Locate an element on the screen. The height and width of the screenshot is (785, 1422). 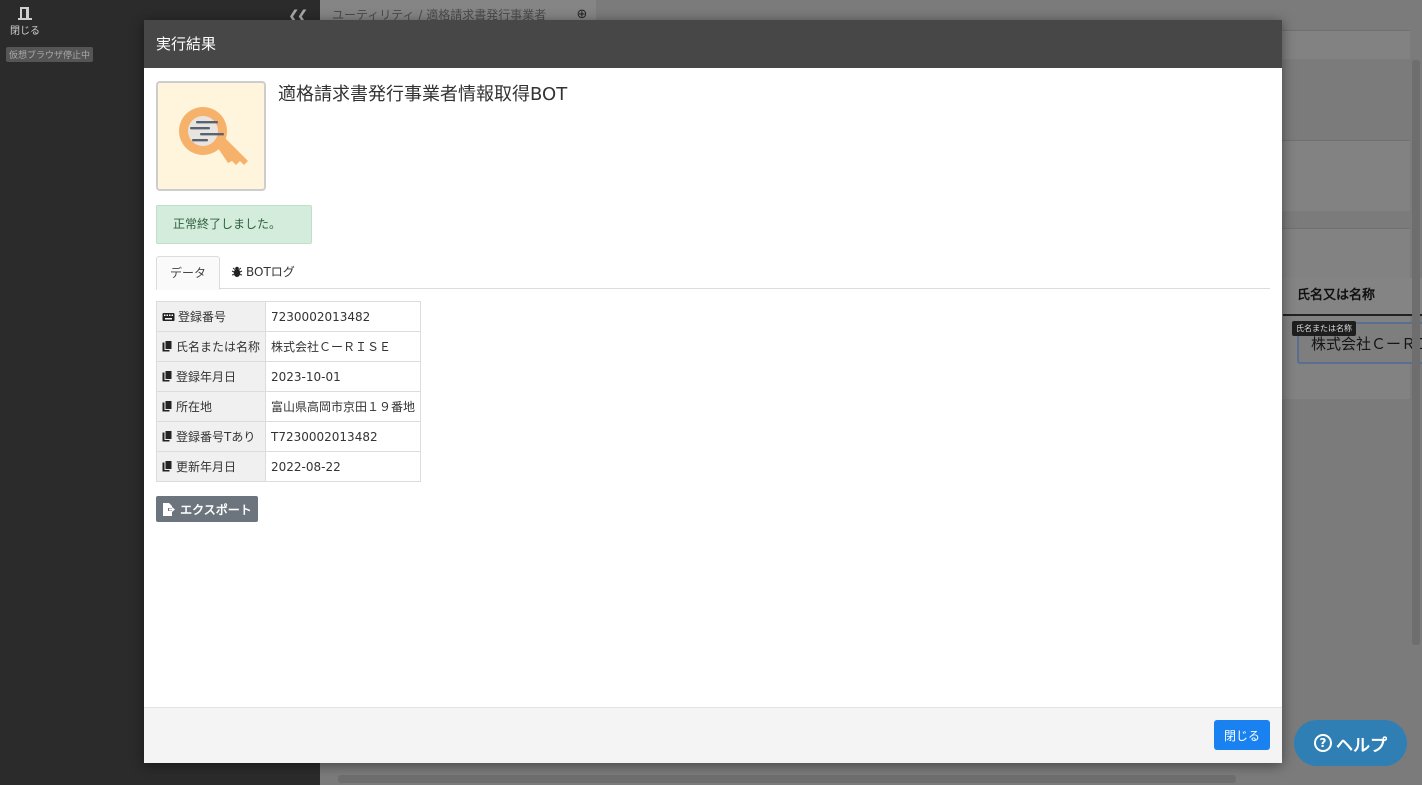
keyboard-icon is located at coordinates (168, 317).